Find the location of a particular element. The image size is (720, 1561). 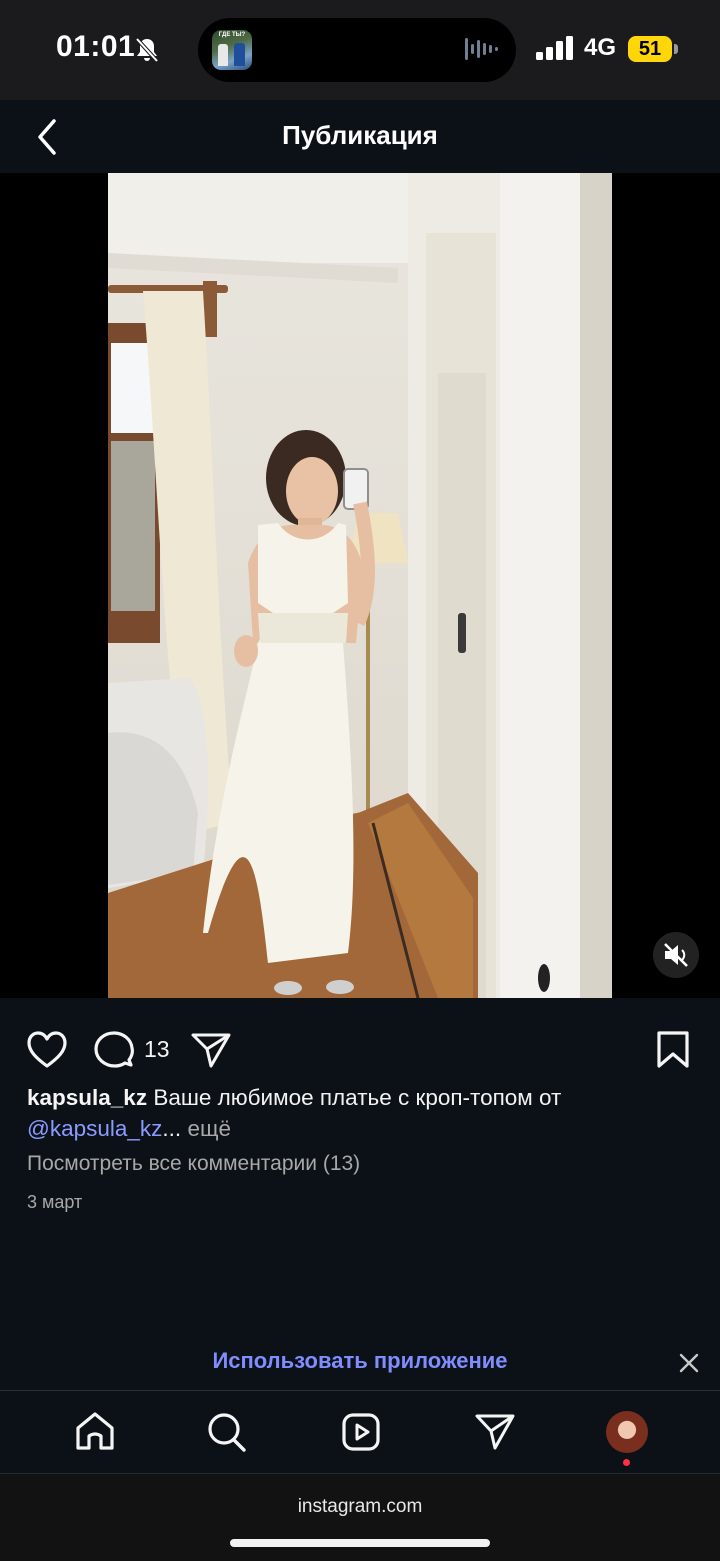

share-button is located at coordinates (211, 1052).